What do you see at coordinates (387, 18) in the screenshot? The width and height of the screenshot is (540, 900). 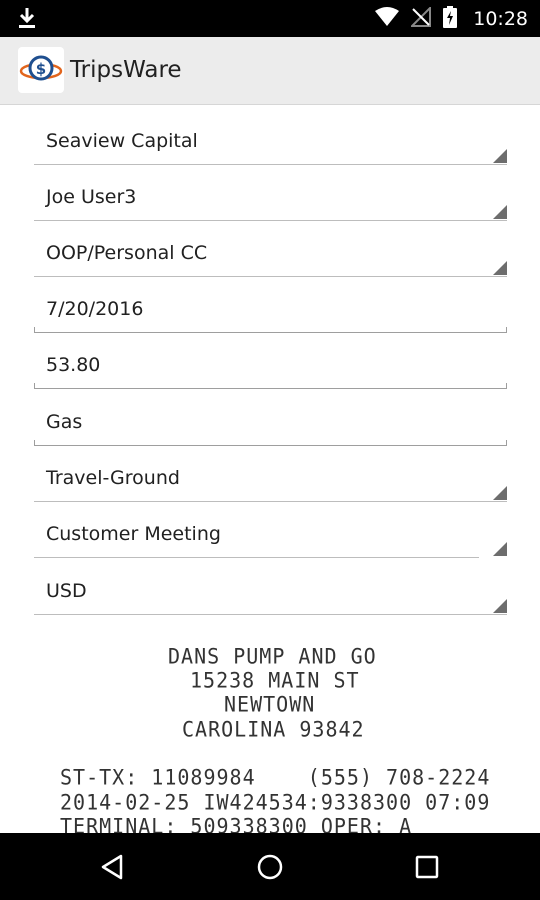 I see `wifi-icon` at bounding box center [387, 18].